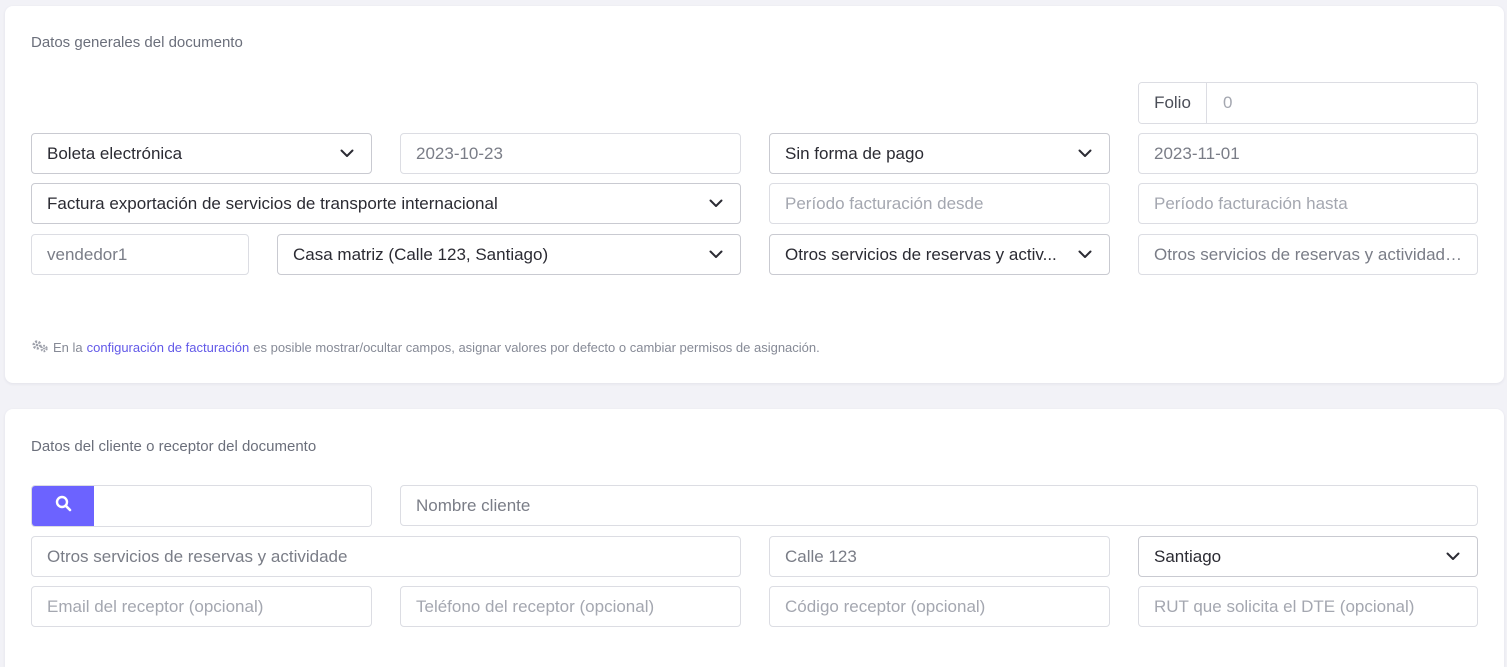 This screenshot has width=1507, height=667. I want to click on period-to-input: Período facturación hasta, so click(1308, 203).